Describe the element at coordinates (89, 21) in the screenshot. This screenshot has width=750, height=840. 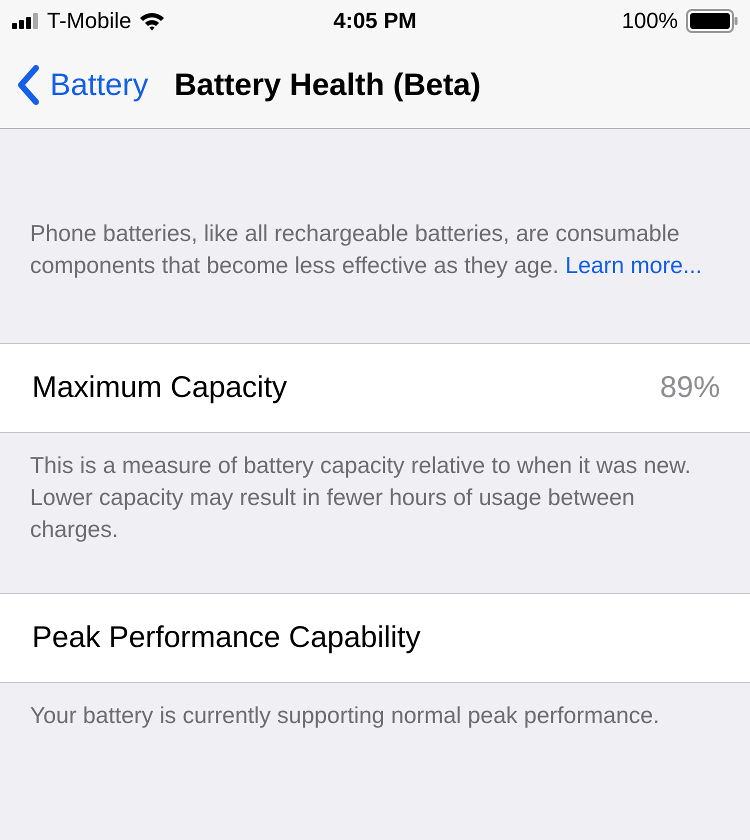
I see `carrier-name: T-Mobile` at that location.